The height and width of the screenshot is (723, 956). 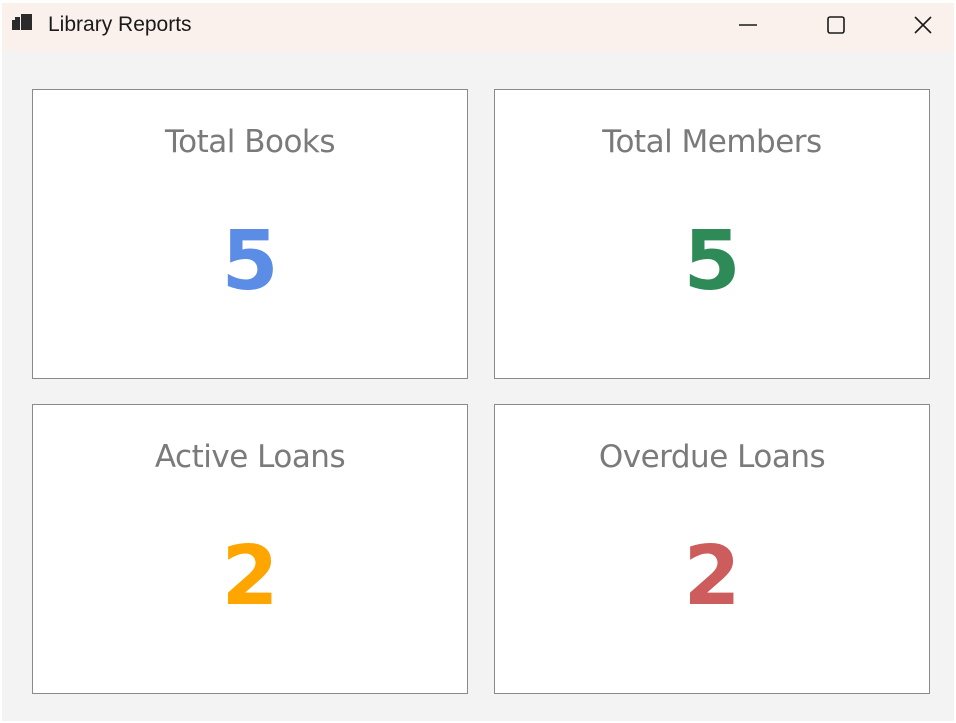 I want to click on close-button, so click(x=923, y=25).